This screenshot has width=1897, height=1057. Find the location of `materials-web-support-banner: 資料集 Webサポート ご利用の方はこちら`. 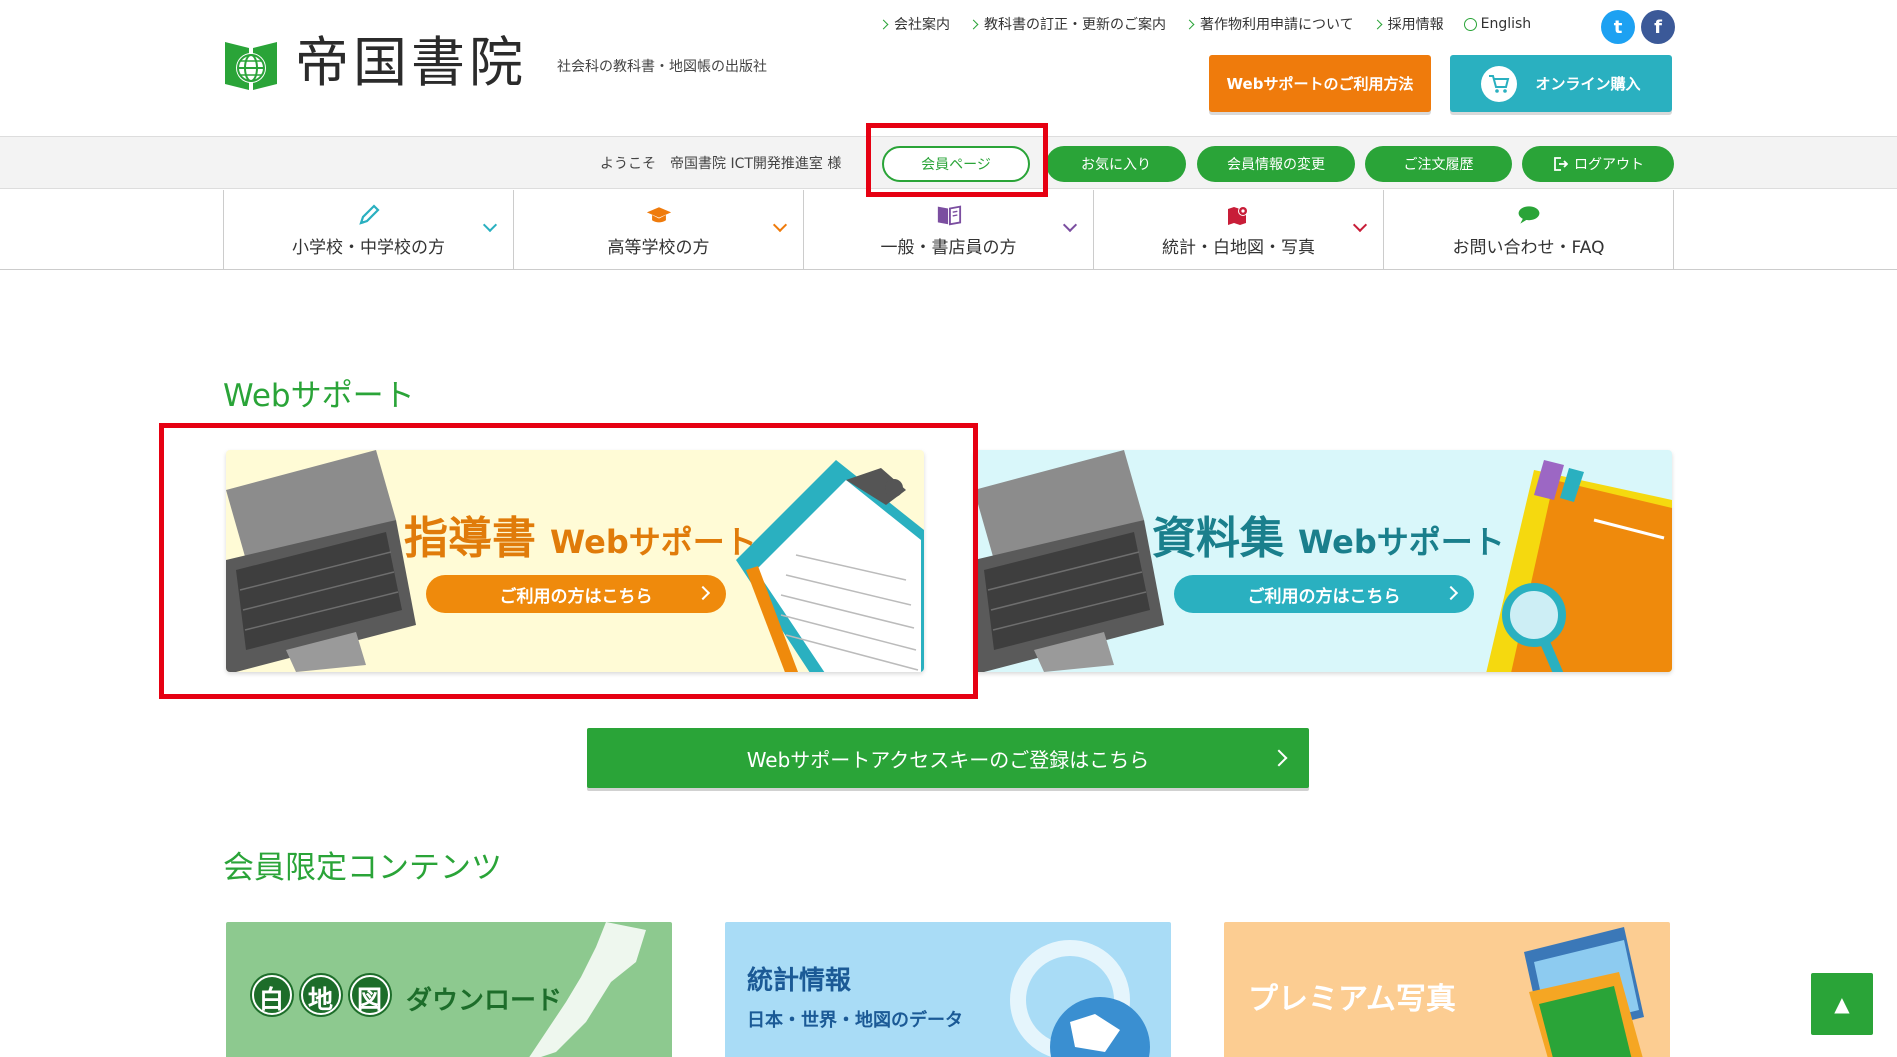

materials-web-support-banner: 資料集 Webサポート ご利用の方はこちら is located at coordinates (1323, 561).